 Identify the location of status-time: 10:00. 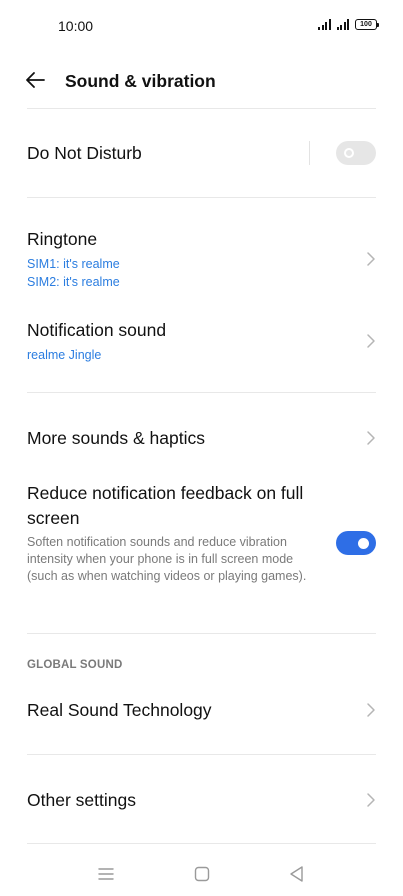
(76, 26).